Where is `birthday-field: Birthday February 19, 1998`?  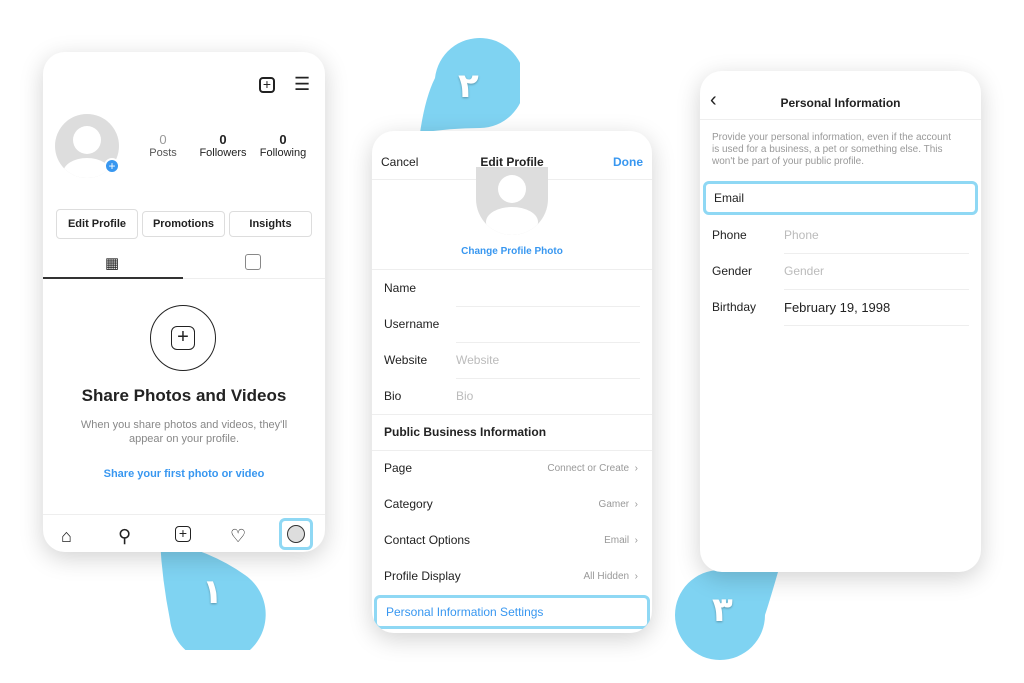 birthday-field: Birthday February 19, 1998 is located at coordinates (840, 307).